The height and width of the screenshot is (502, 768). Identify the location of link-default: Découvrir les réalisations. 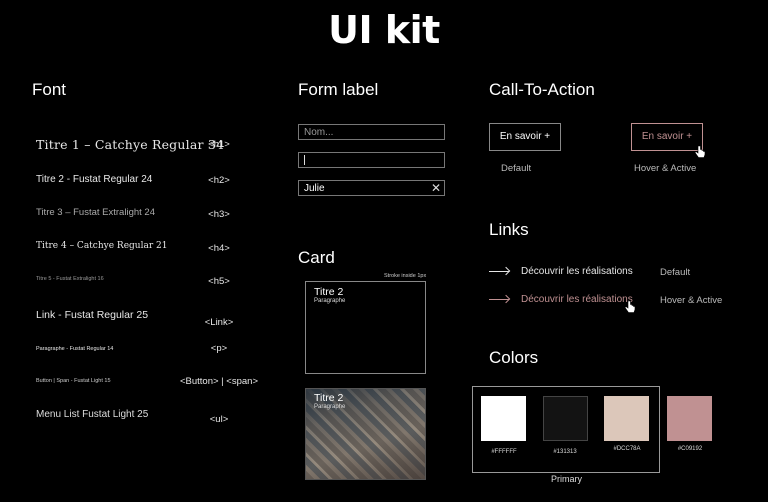
(561, 271).